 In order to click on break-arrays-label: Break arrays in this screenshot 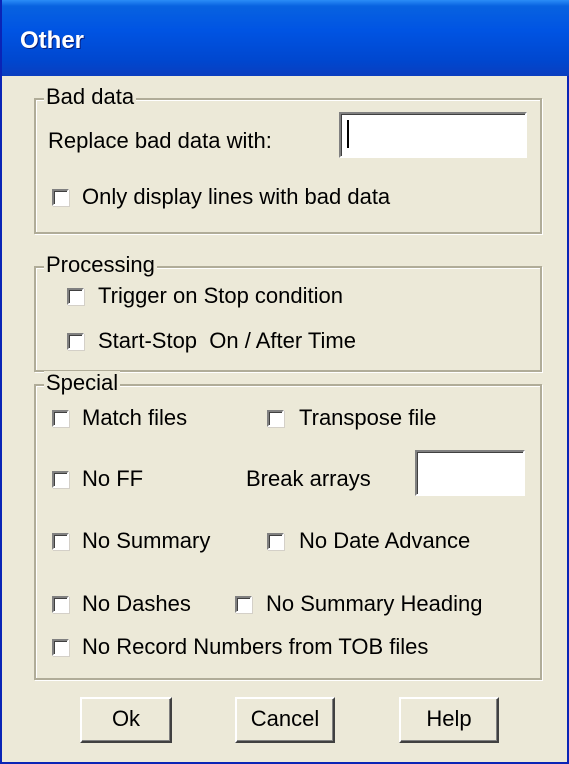, I will do `click(308, 478)`.